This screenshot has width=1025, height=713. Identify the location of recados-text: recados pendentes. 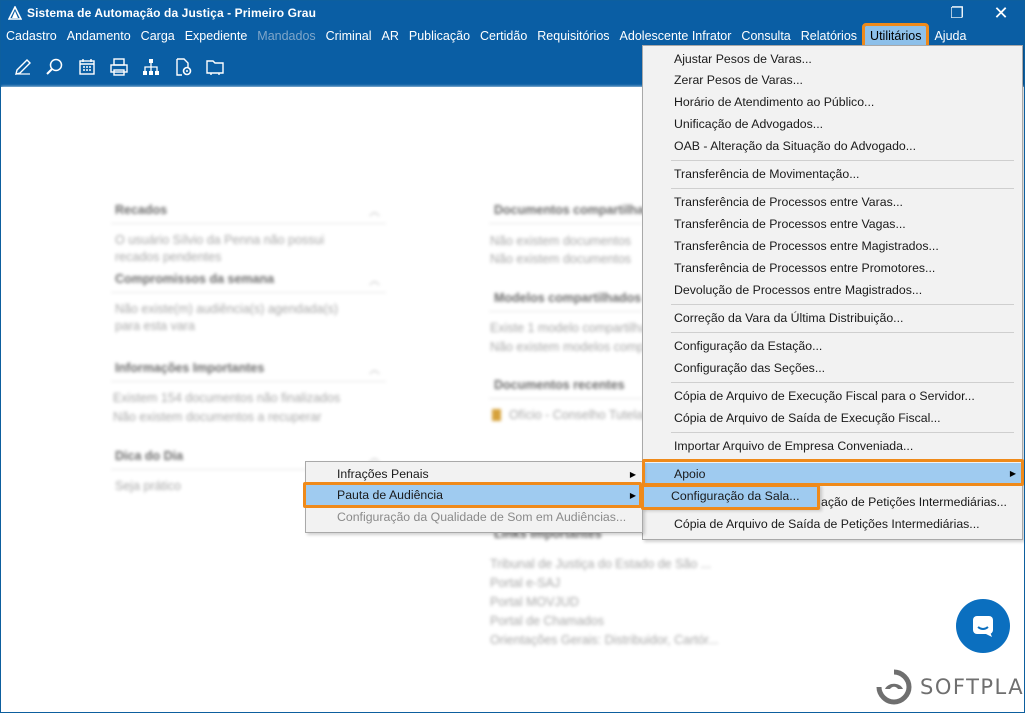
(168, 257).